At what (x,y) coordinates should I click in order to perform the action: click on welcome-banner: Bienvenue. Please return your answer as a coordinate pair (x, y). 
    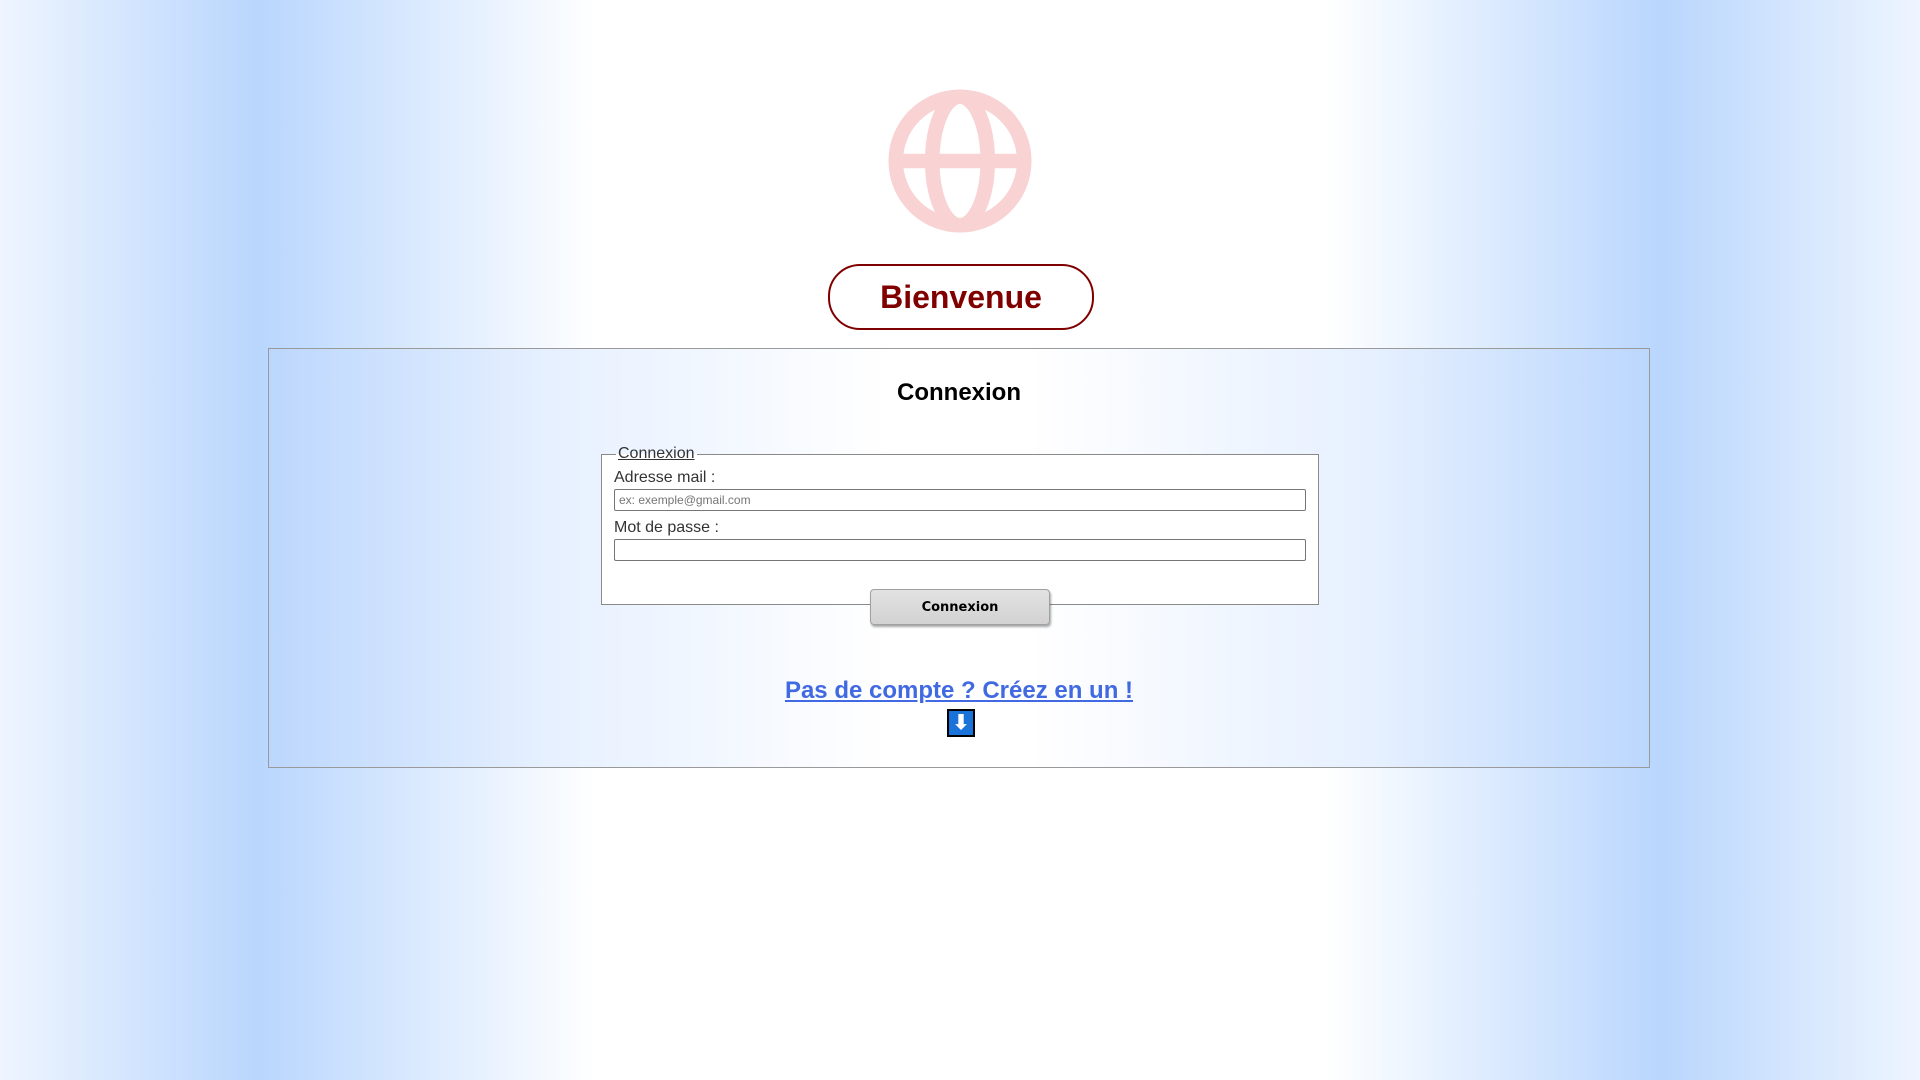
    Looking at the image, I should click on (961, 297).